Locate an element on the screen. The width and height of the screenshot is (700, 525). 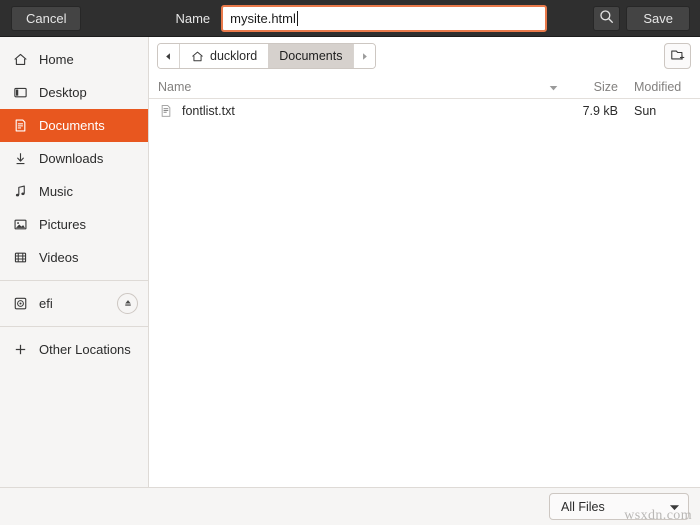
documents-icon is located at coordinates (20, 125).